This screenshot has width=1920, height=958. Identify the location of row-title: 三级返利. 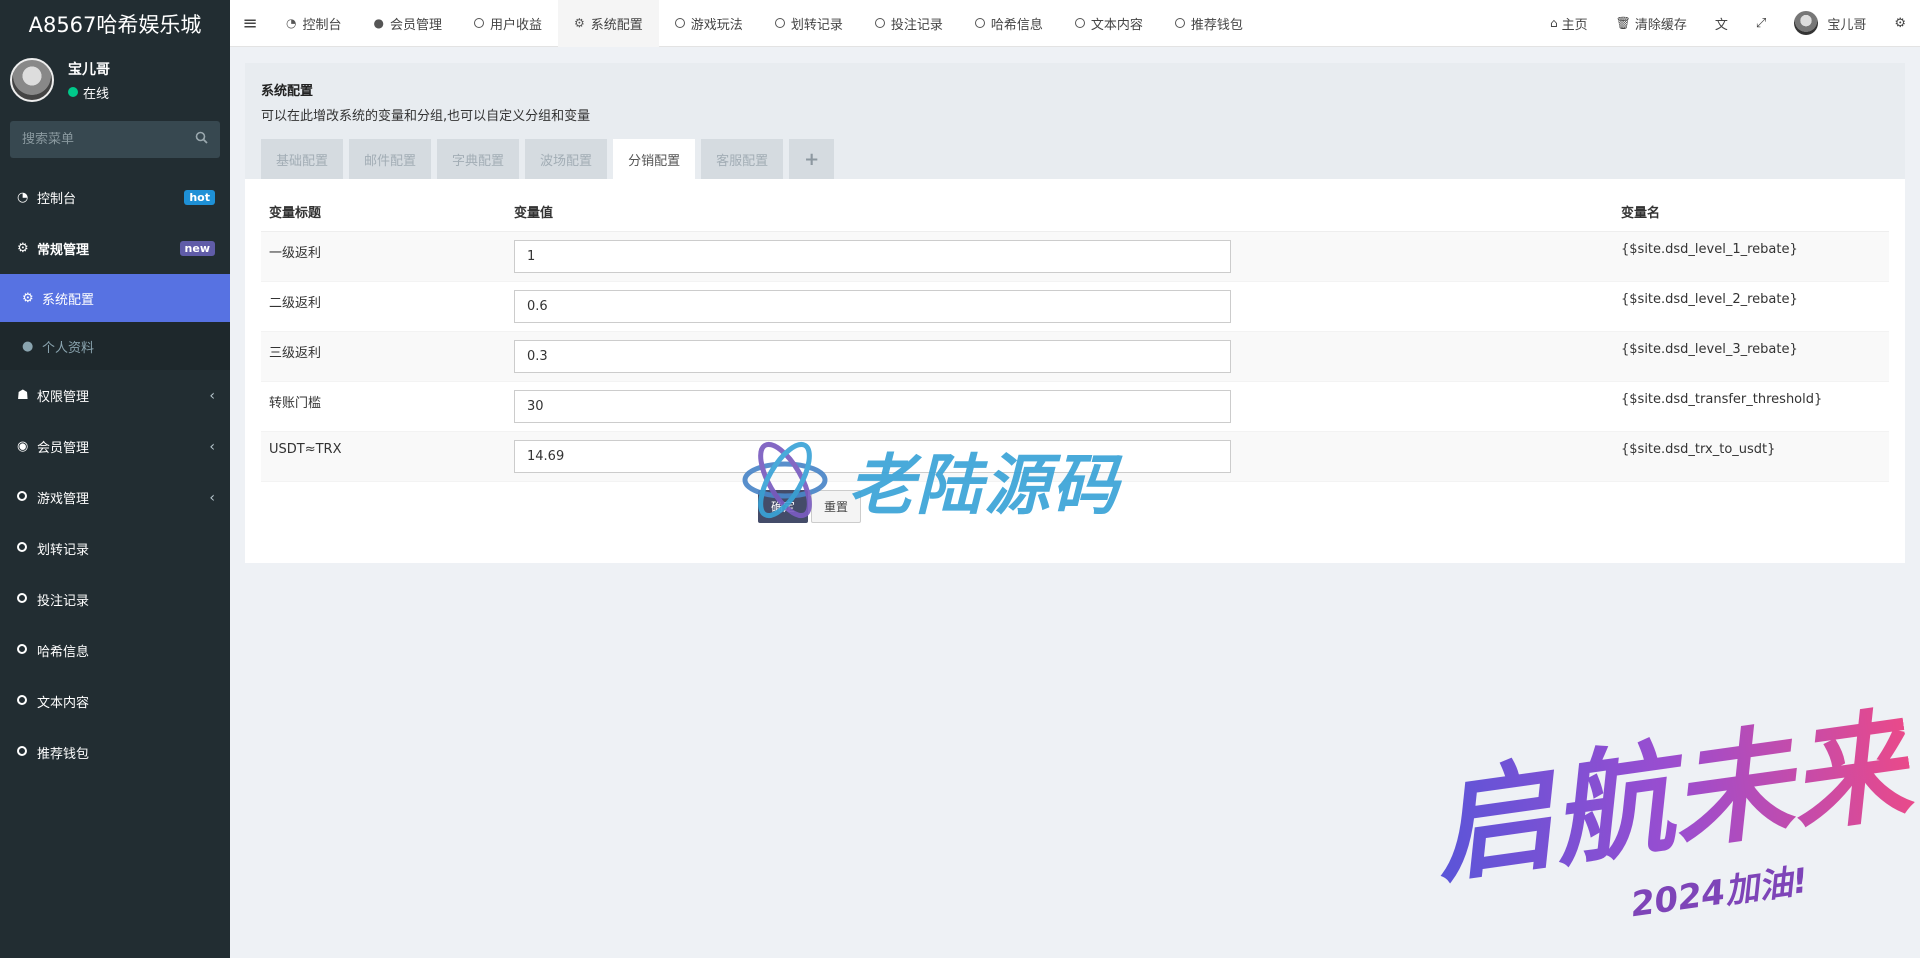
(383, 356).